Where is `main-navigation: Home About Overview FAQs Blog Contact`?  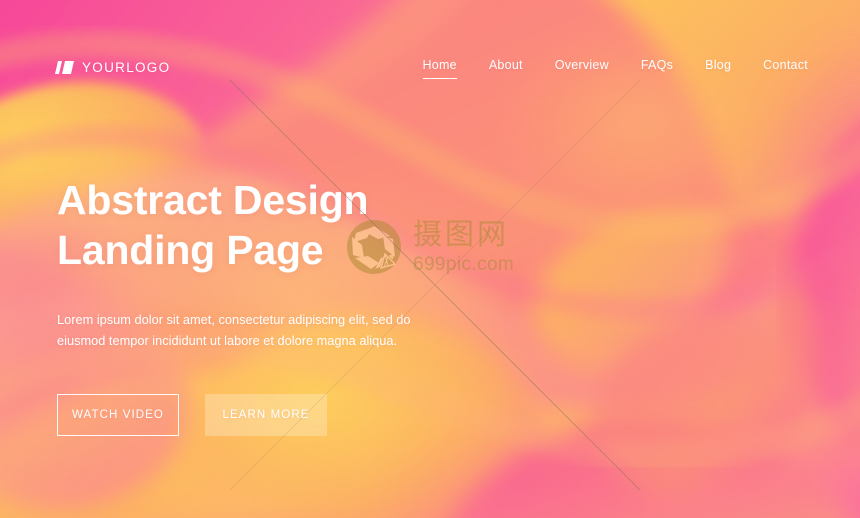 main-navigation: Home About Overview FAQs Blog Contact is located at coordinates (615, 68).